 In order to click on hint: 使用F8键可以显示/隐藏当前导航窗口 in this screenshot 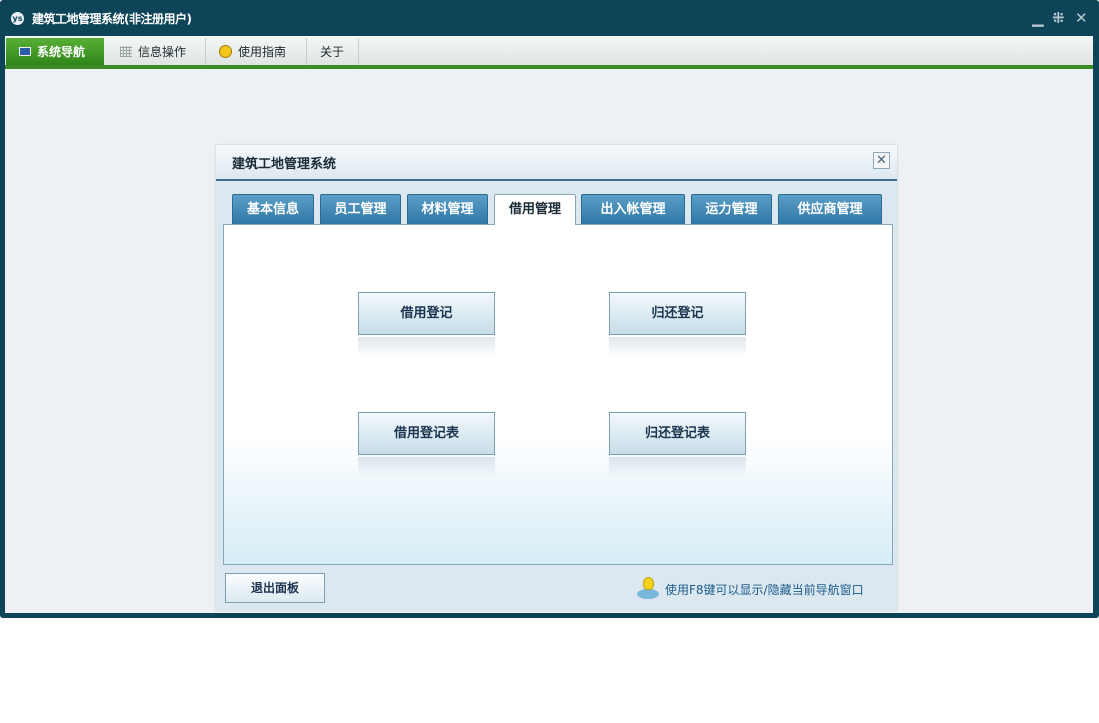, I will do `click(750, 589)`.